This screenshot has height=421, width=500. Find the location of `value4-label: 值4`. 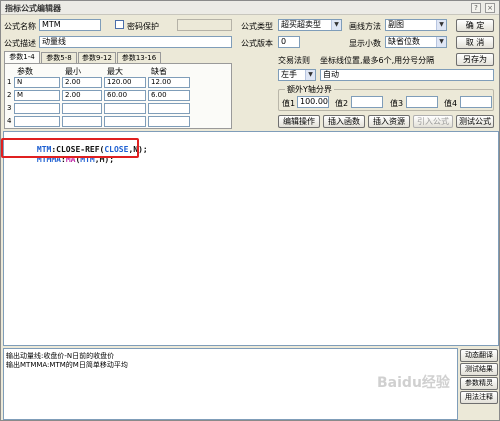

value4-label: 值4 is located at coordinates (451, 103).